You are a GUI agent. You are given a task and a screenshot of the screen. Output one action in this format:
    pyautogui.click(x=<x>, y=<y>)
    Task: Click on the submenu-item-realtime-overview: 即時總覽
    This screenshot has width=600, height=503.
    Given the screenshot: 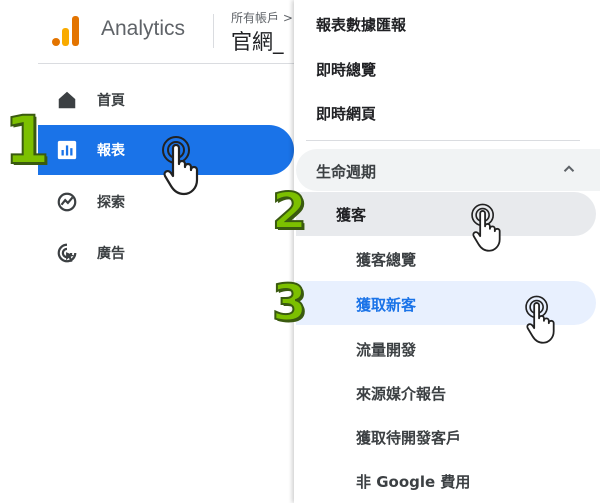 What is the action you would take?
    pyautogui.click(x=346, y=69)
    